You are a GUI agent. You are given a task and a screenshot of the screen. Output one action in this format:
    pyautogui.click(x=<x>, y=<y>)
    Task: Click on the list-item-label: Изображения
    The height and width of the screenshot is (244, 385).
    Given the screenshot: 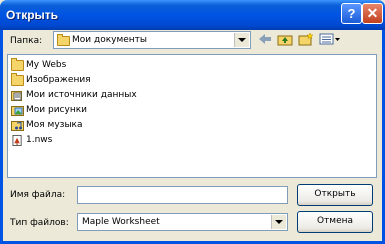 What is the action you would take?
    pyautogui.click(x=58, y=80)
    